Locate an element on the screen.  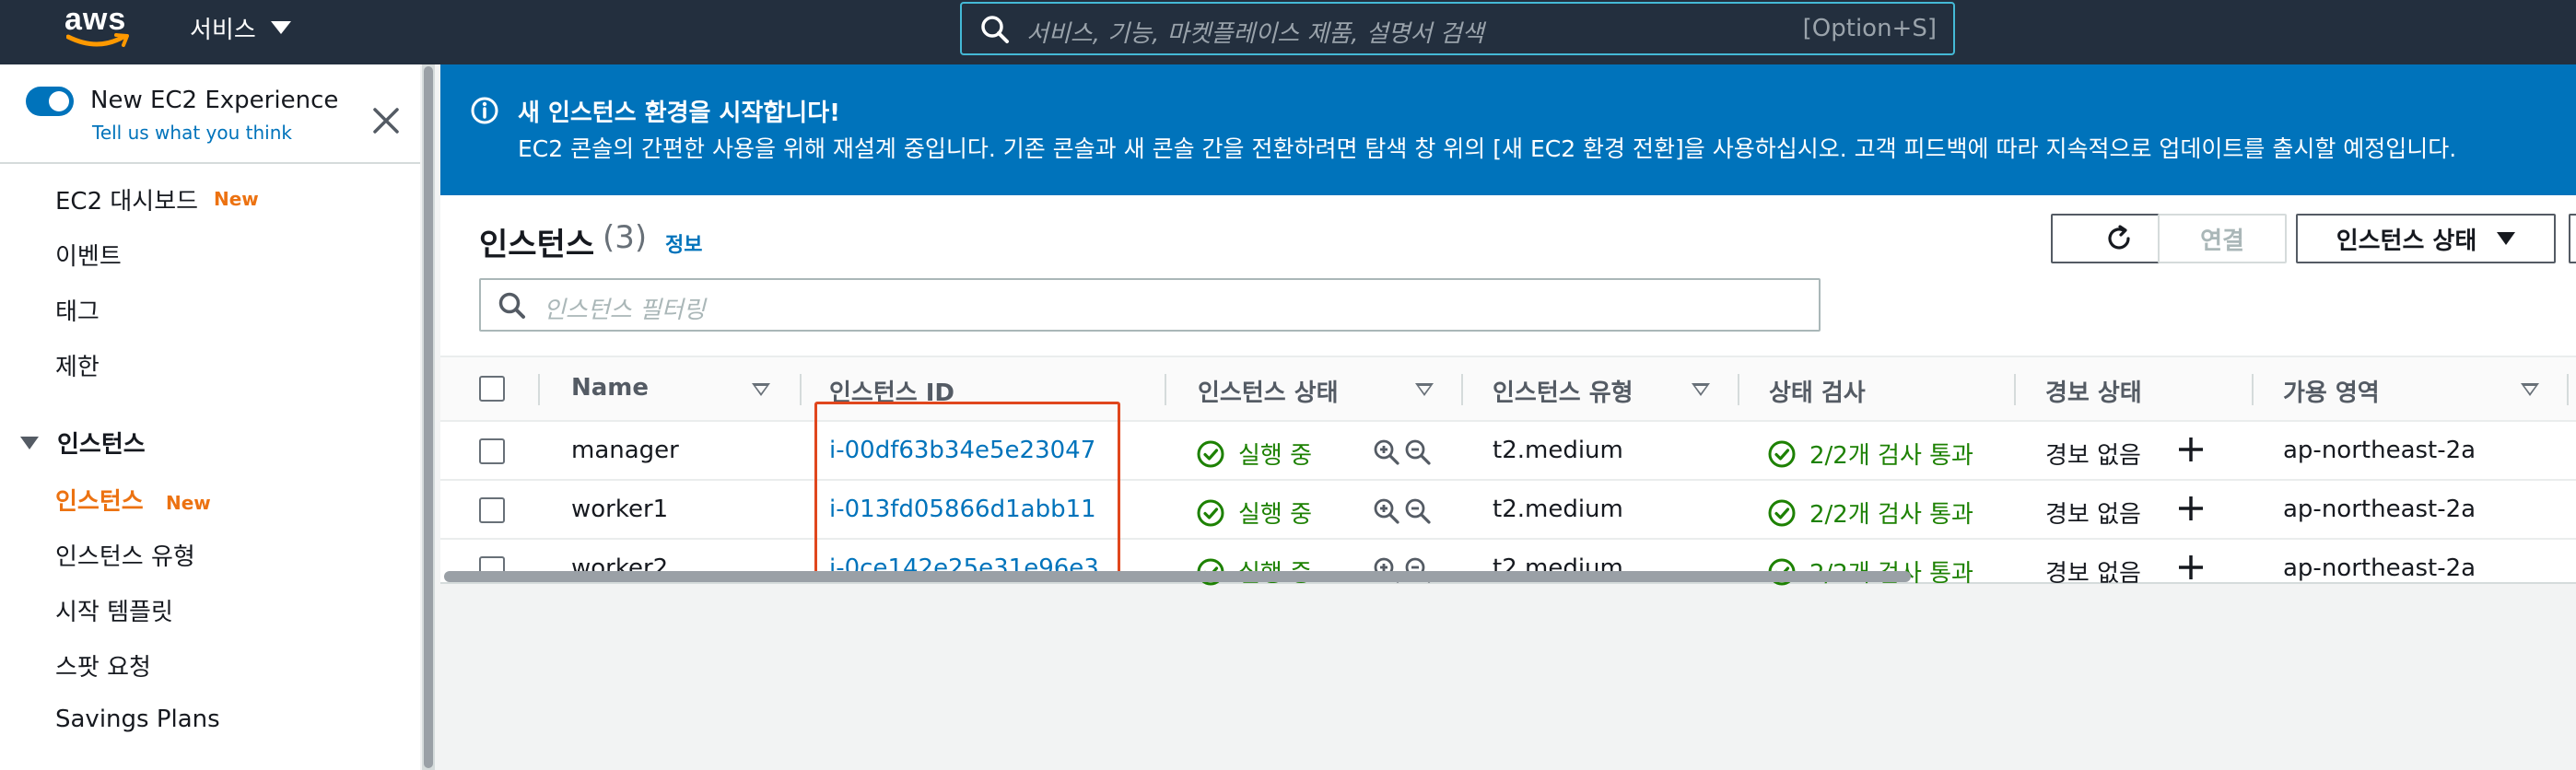
search-shortcut-hint: [Option+S] is located at coordinates (1869, 28).